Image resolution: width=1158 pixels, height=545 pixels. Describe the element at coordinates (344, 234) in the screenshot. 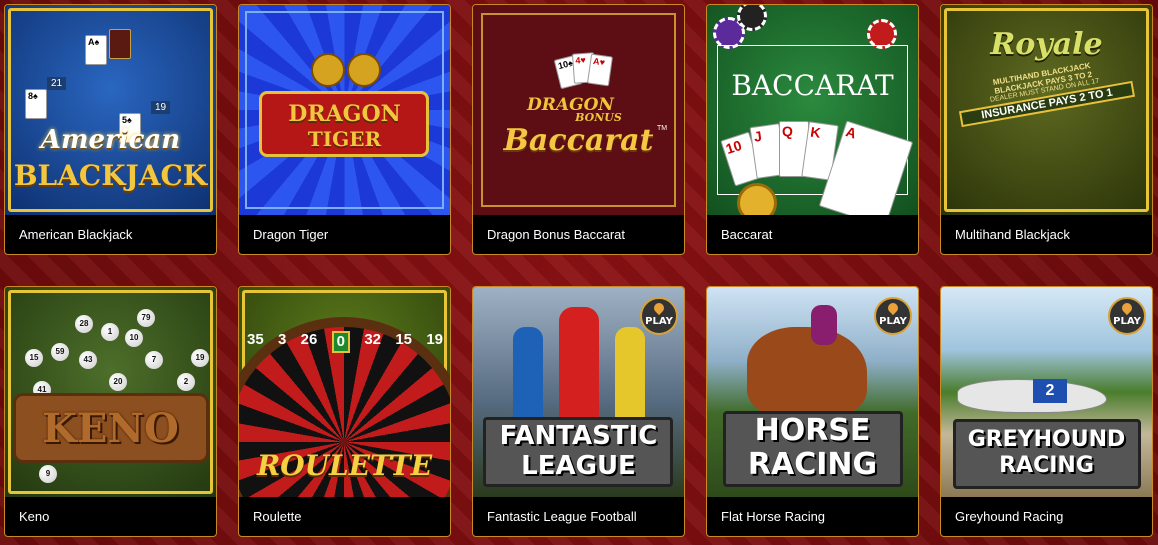

I see `game-title: Dragon Tiger` at that location.